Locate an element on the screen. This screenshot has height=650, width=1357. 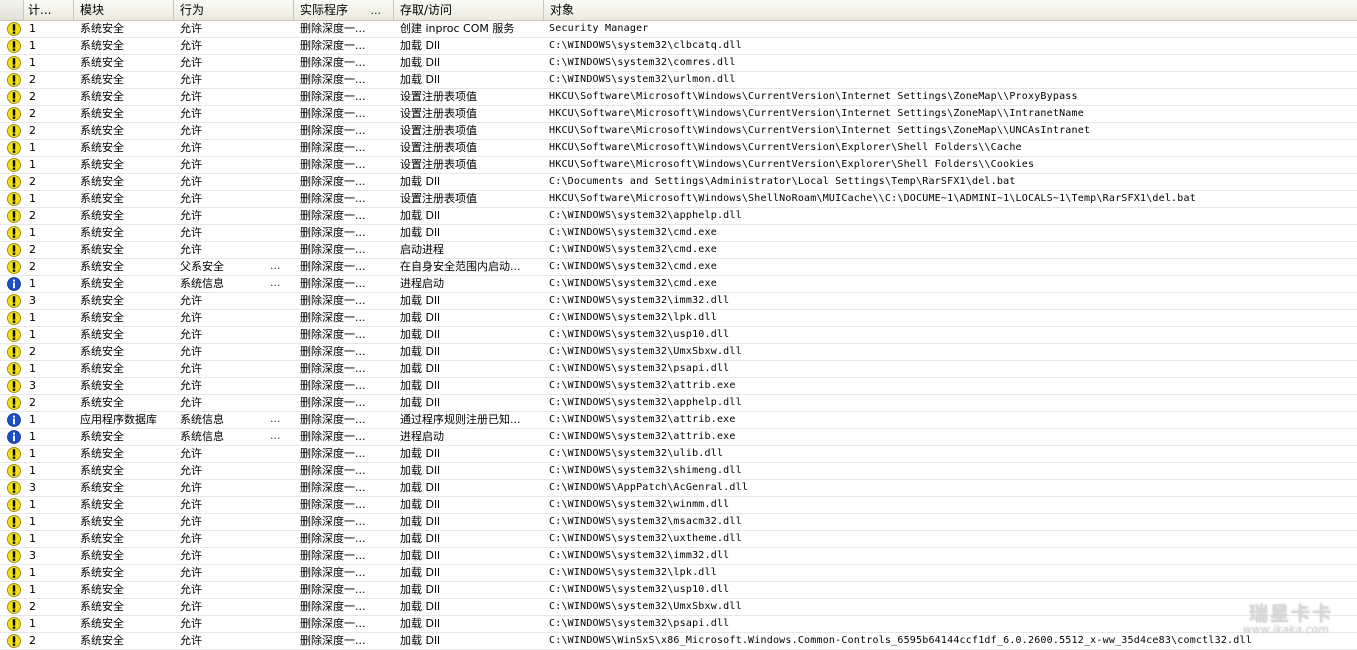
column-header-icon is located at coordinates (12, 10).